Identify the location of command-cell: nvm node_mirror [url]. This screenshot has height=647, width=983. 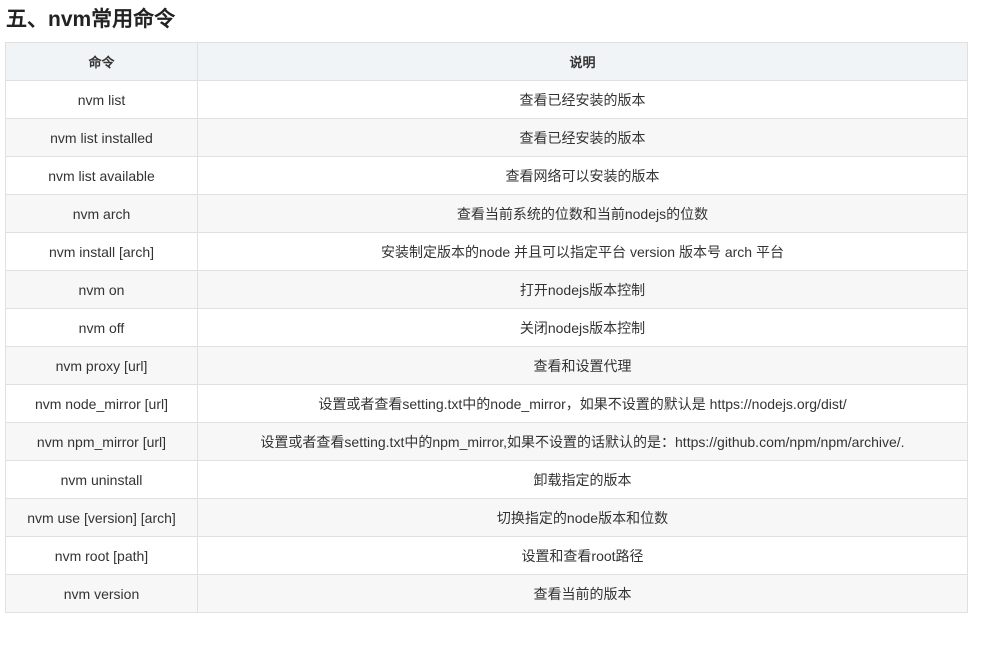
(101, 403).